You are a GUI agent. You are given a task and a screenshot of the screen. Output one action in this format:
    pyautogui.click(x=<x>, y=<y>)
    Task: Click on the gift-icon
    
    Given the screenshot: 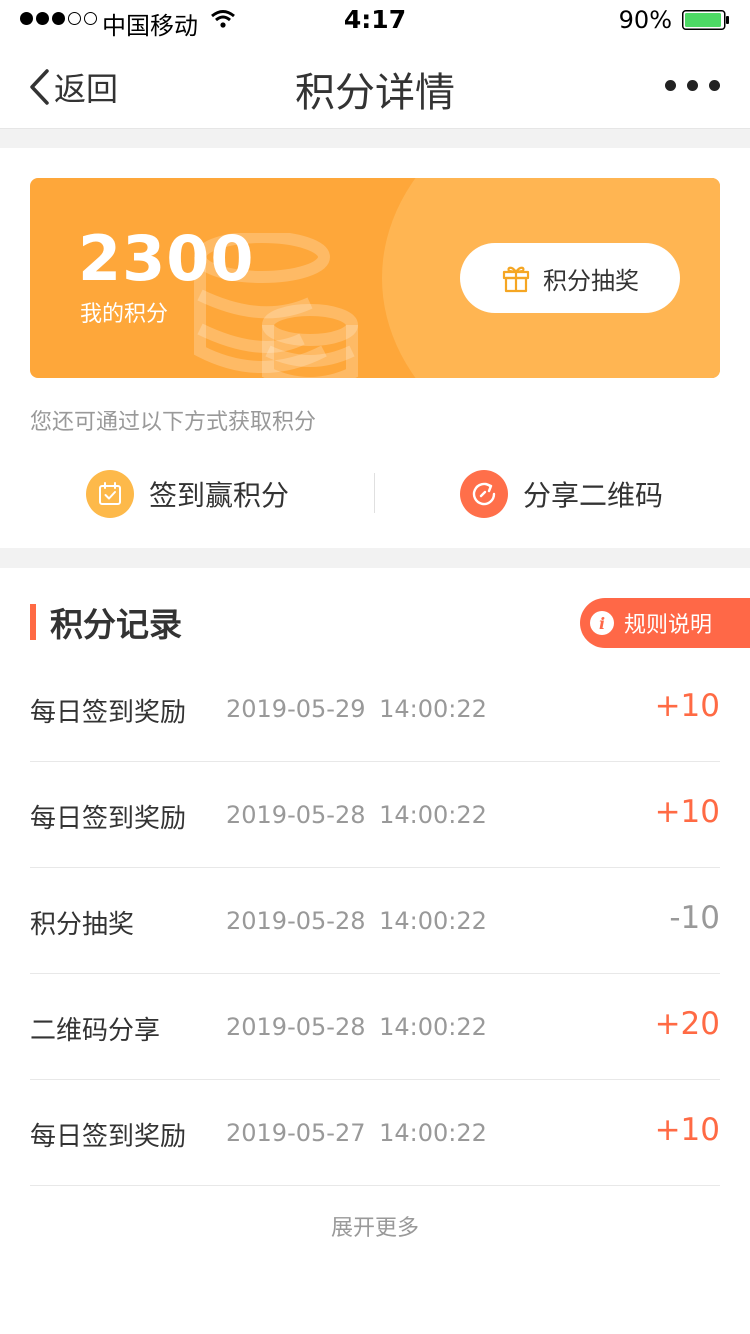 What is the action you would take?
    pyautogui.click(x=516, y=279)
    